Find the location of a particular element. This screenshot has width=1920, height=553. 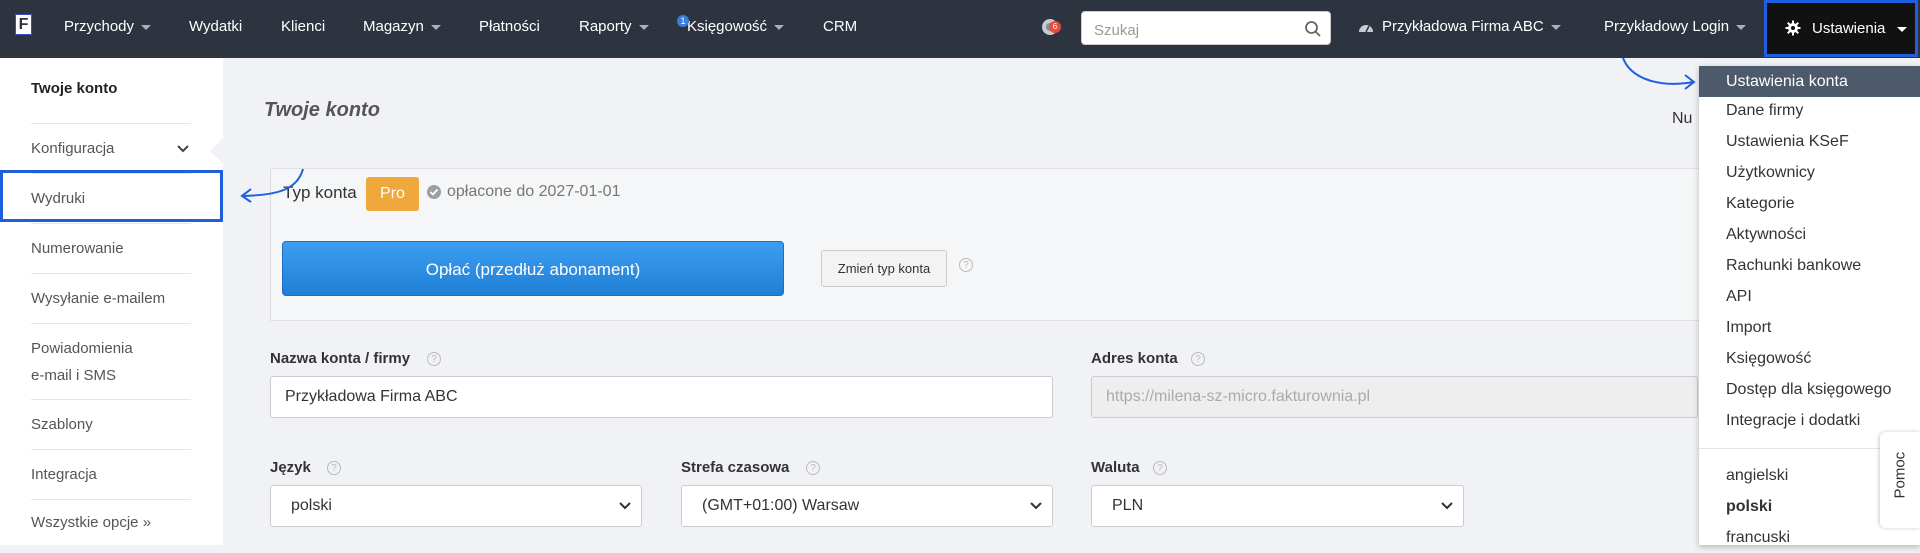

menu-item-aktywnosci: Aktywności is located at coordinates (1809, 234).